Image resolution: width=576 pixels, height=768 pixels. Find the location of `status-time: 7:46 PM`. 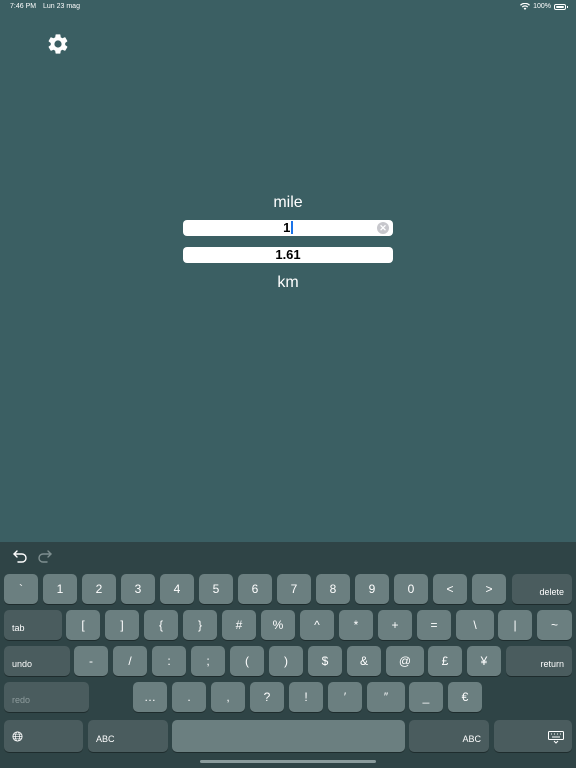

status-time: 7:46 PM is located at coordinates (23, 6).